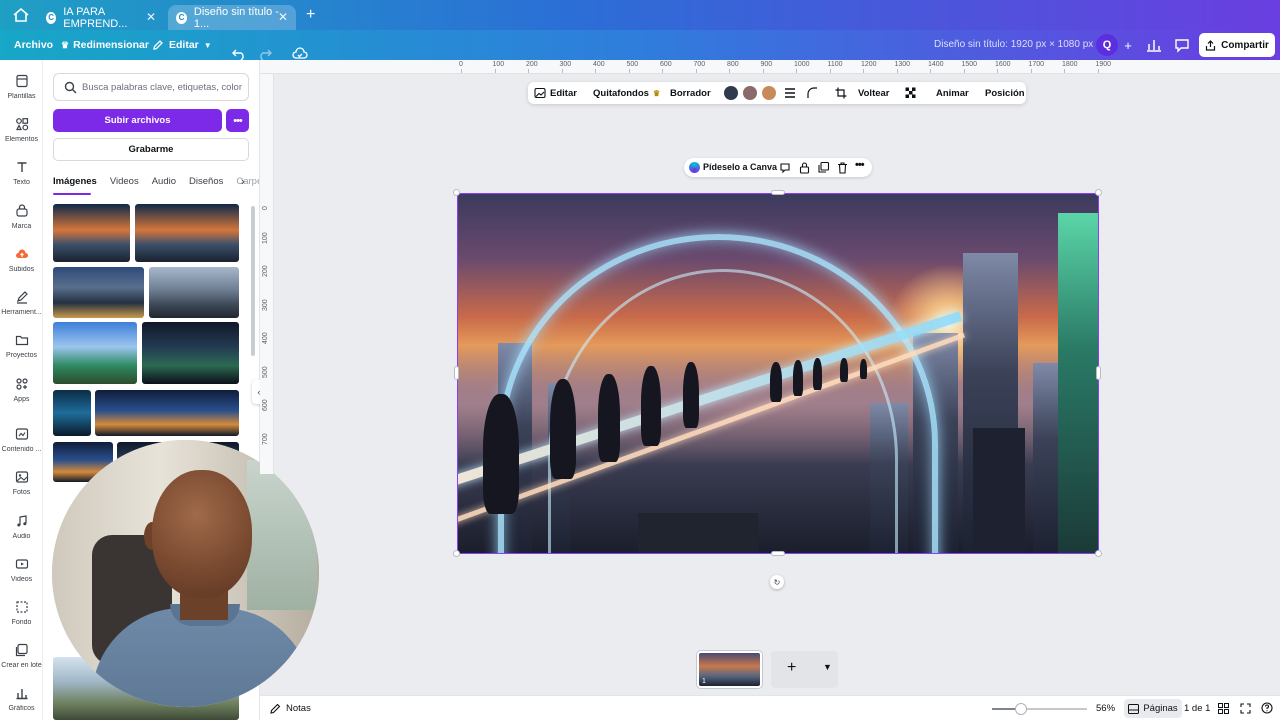 The image size is (1280, 720). I want to click on share-label: Compartir, so click(1245, 45).